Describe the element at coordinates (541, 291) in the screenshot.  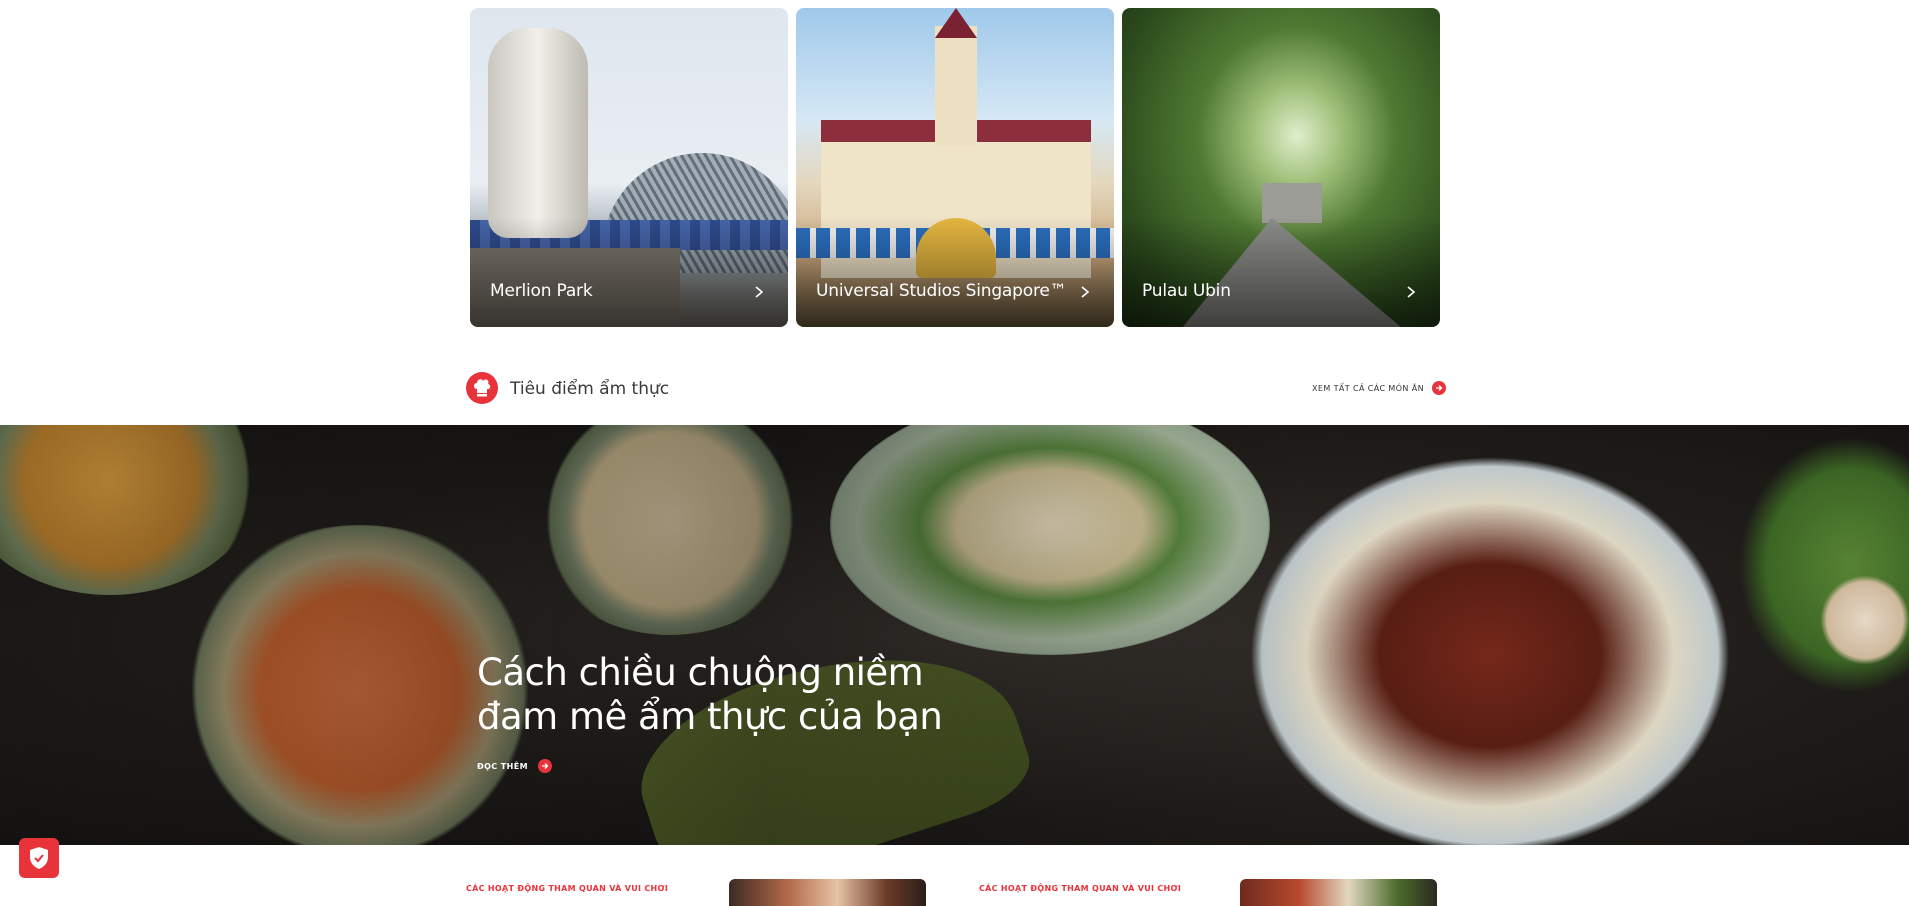
I see `attraction-card-label: Merlion Park` at that location.